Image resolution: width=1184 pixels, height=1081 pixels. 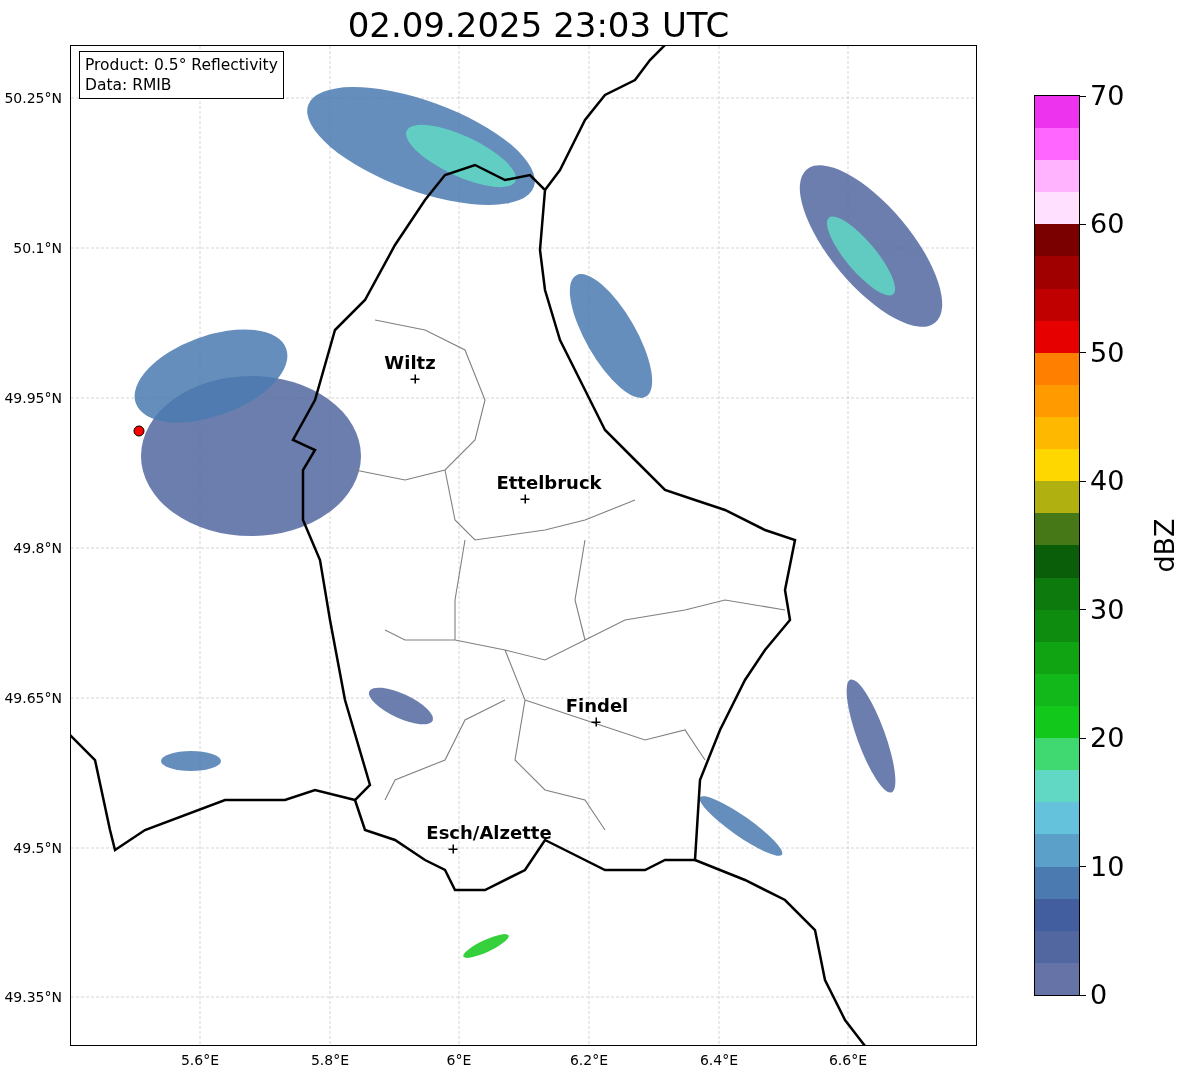 What do you see at coordinates (181, 65) in the screenshot?
I see `info-text: Product: 0.5° Reflectivity` at bounding box center [181, 65].